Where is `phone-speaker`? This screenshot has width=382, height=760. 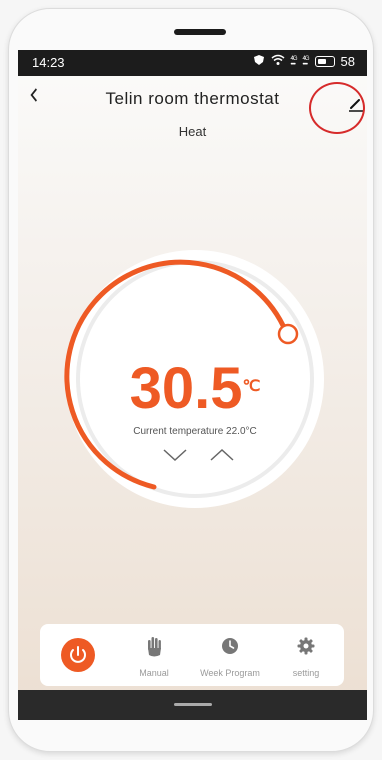 phone-speaker is located at coordinates (200, 32).